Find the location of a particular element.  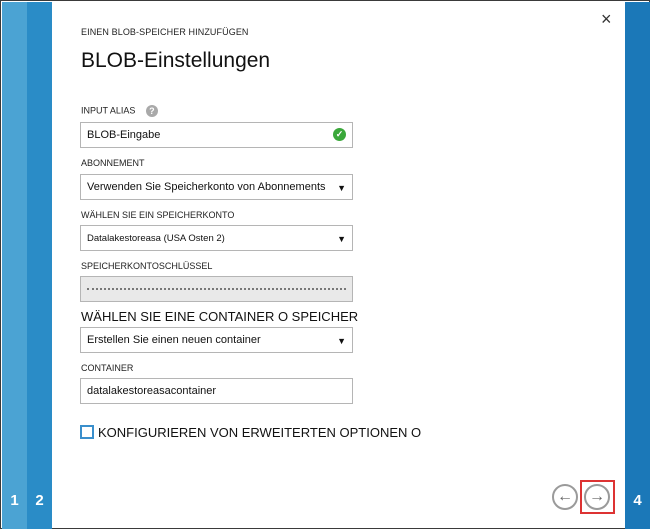

abonnement-label: ABONNEMENT is located at coordinates (113, 163).